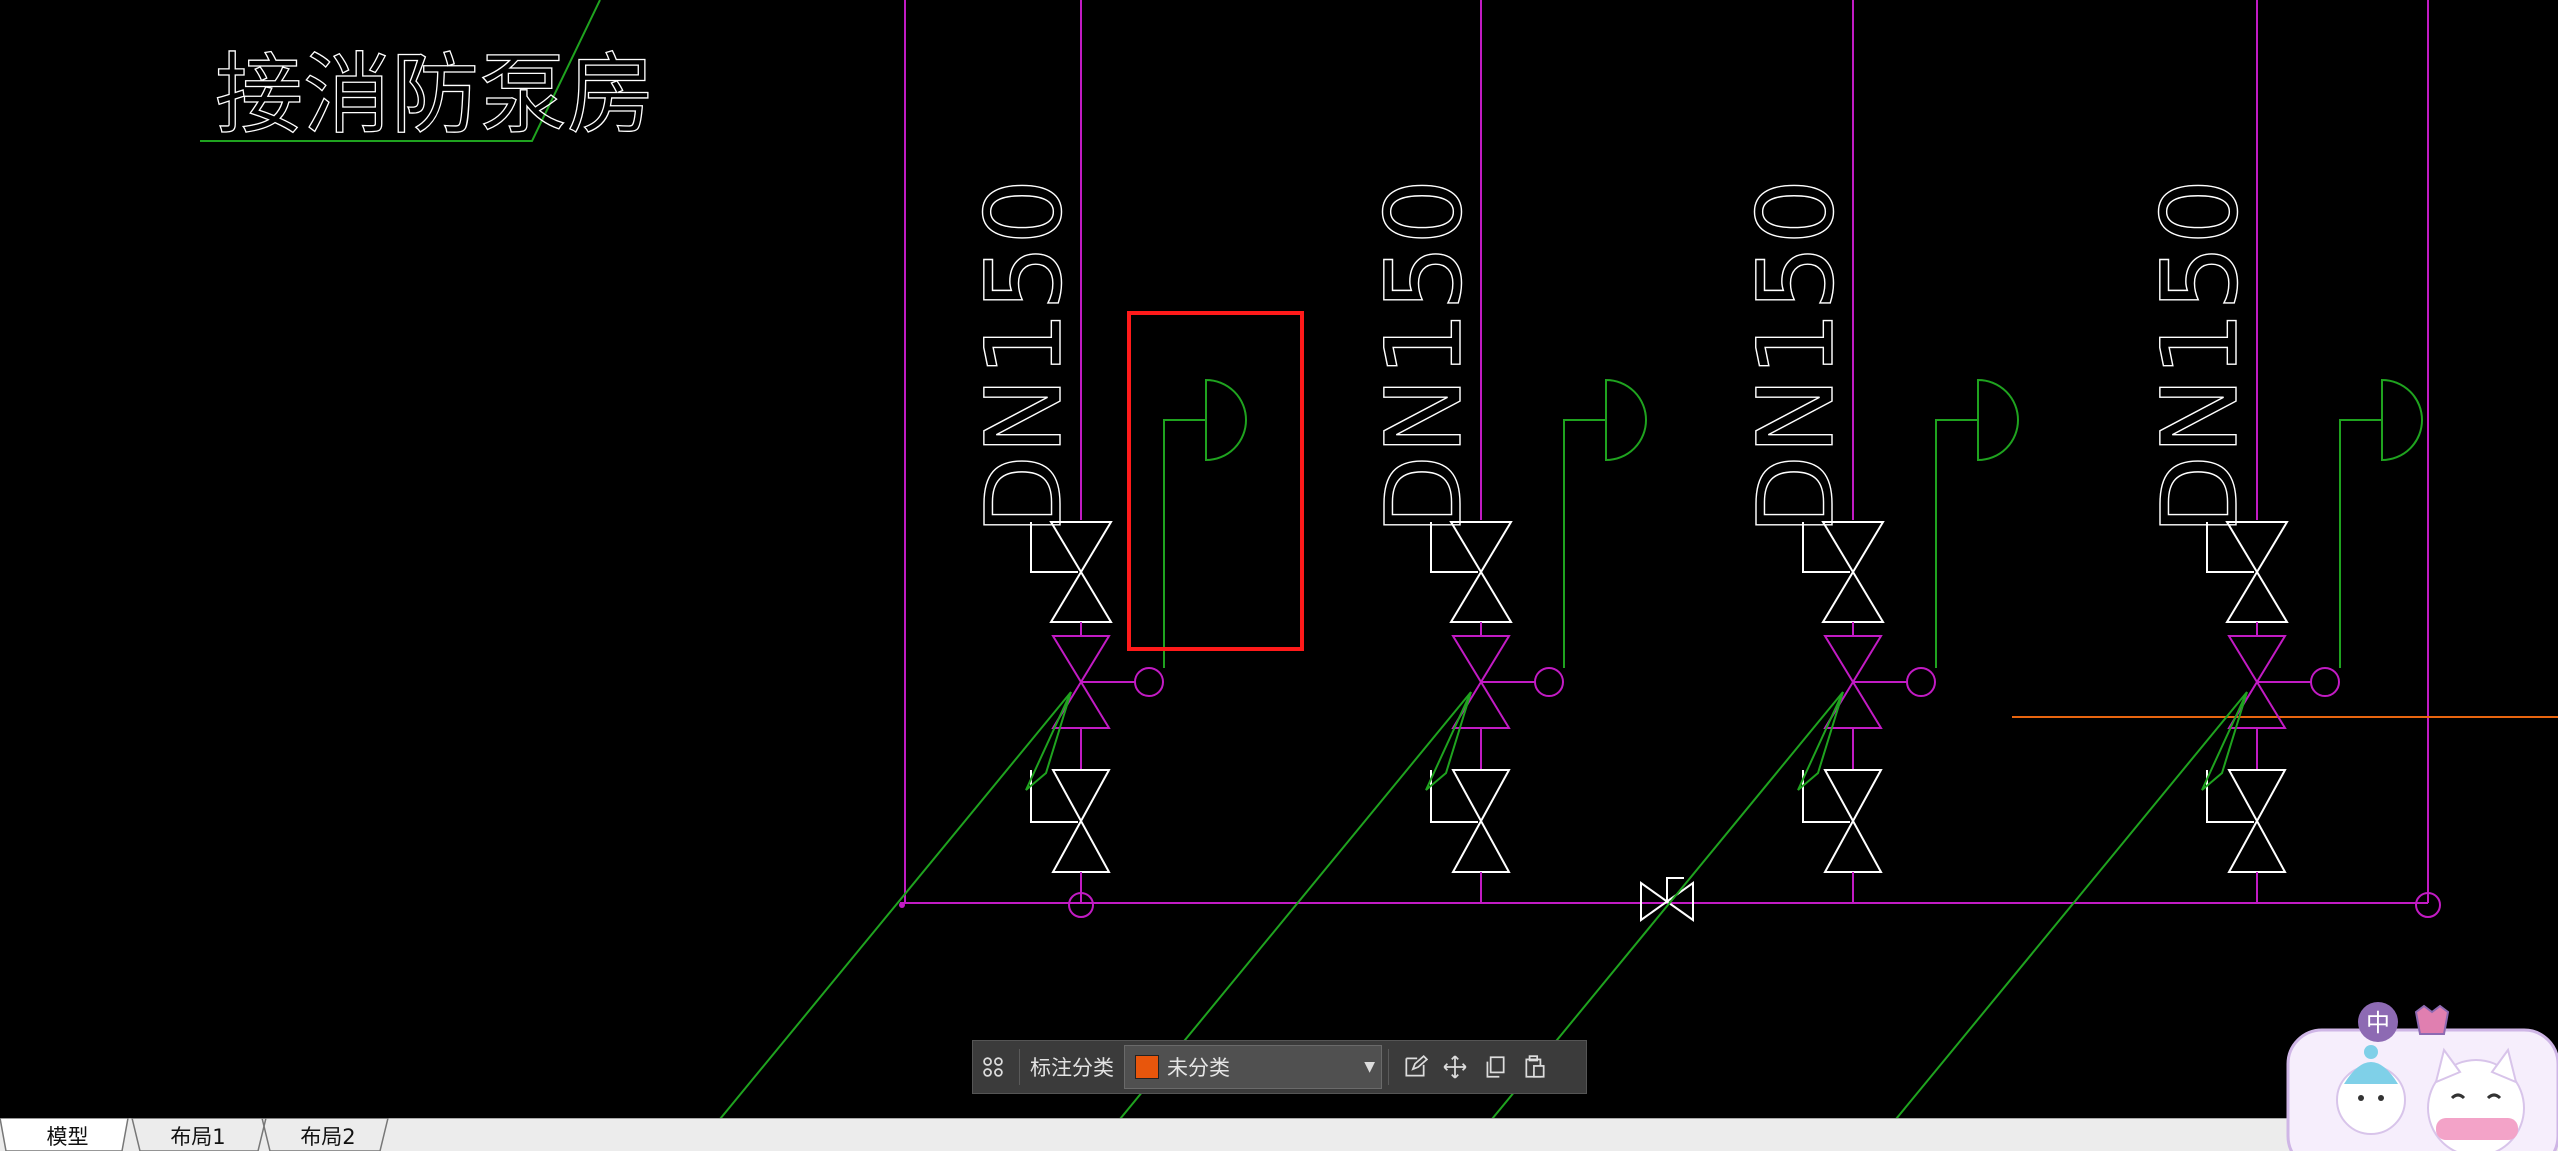 The image size is (2558, 1151). Describe the element at coordinates (1455, 1067) in the screenshot. I see `move-icon` at that location.